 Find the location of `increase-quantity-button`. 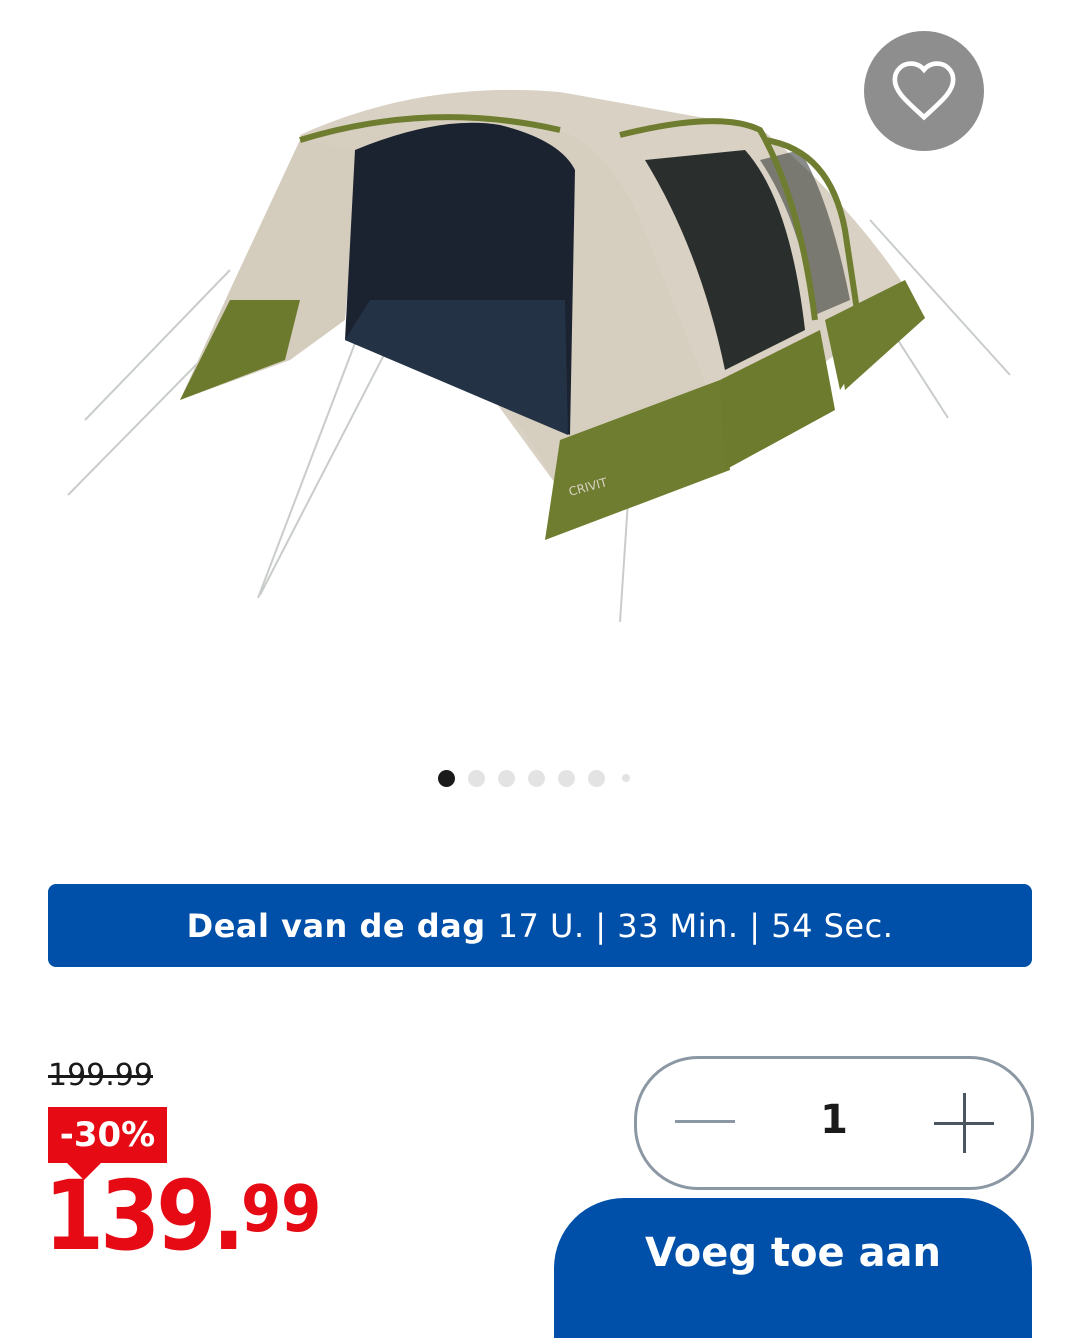

increase-quantity-button is located at coordinates (964, 1123).